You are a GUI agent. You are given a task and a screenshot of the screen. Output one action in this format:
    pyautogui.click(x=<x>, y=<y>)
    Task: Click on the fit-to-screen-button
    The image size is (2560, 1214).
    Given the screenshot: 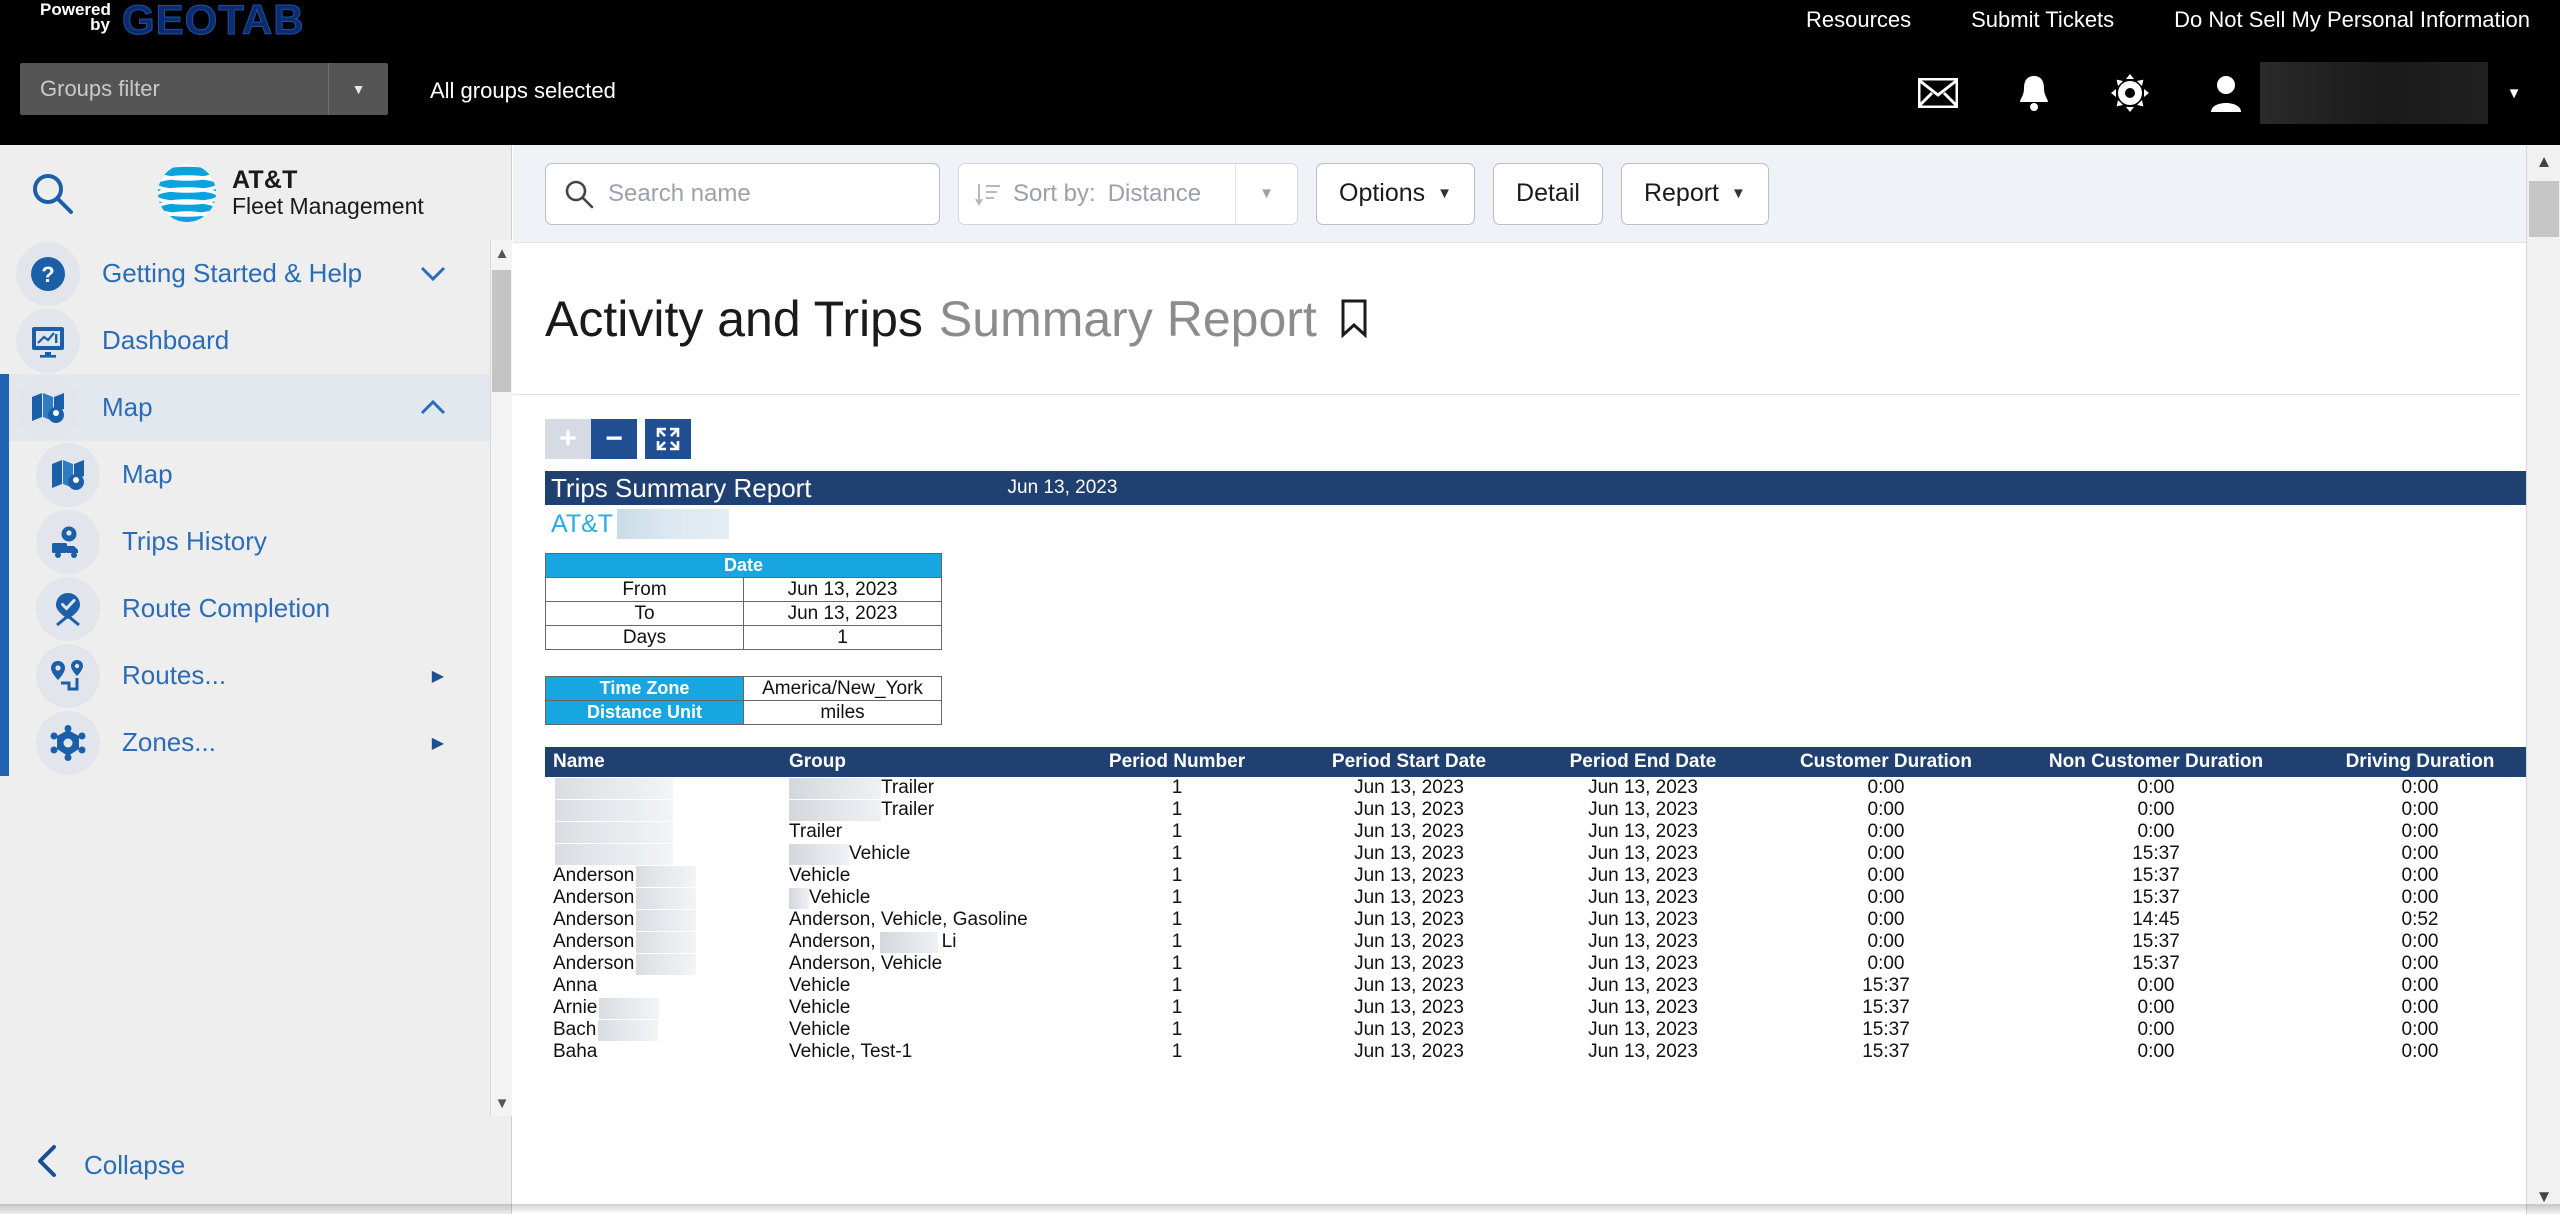 What is the action you would take?
    pyautogui.click(x=668, y=439)
    